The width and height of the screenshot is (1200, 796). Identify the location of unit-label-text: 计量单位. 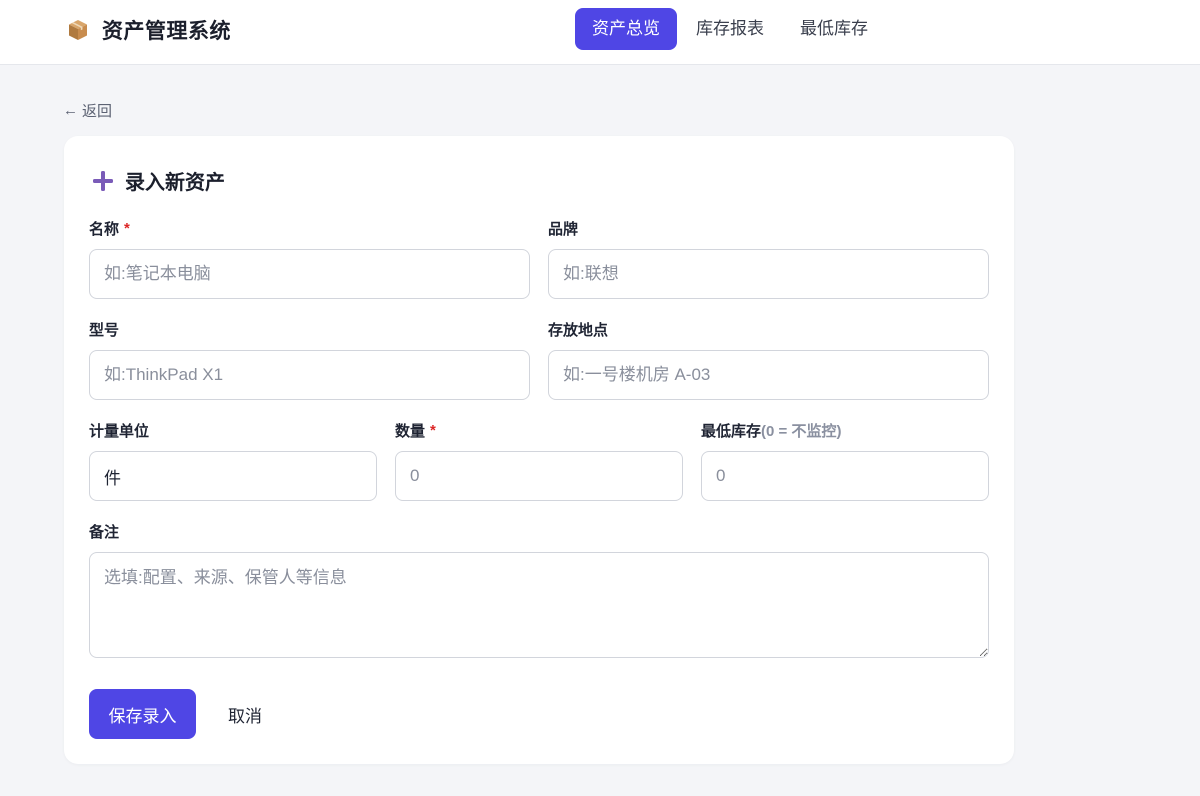
(119, 431).